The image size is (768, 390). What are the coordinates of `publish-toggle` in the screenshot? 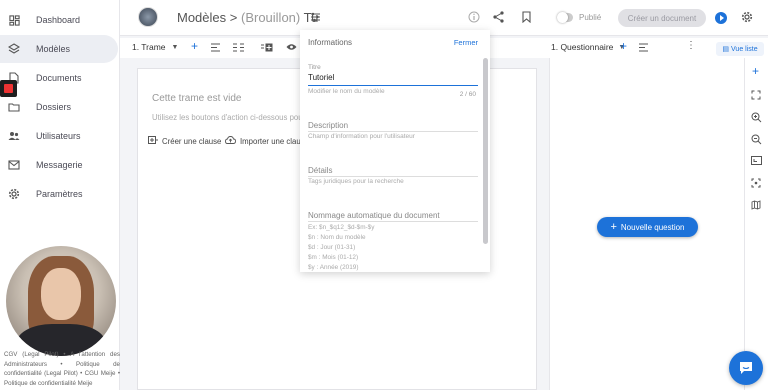 It's located at (565, 17).